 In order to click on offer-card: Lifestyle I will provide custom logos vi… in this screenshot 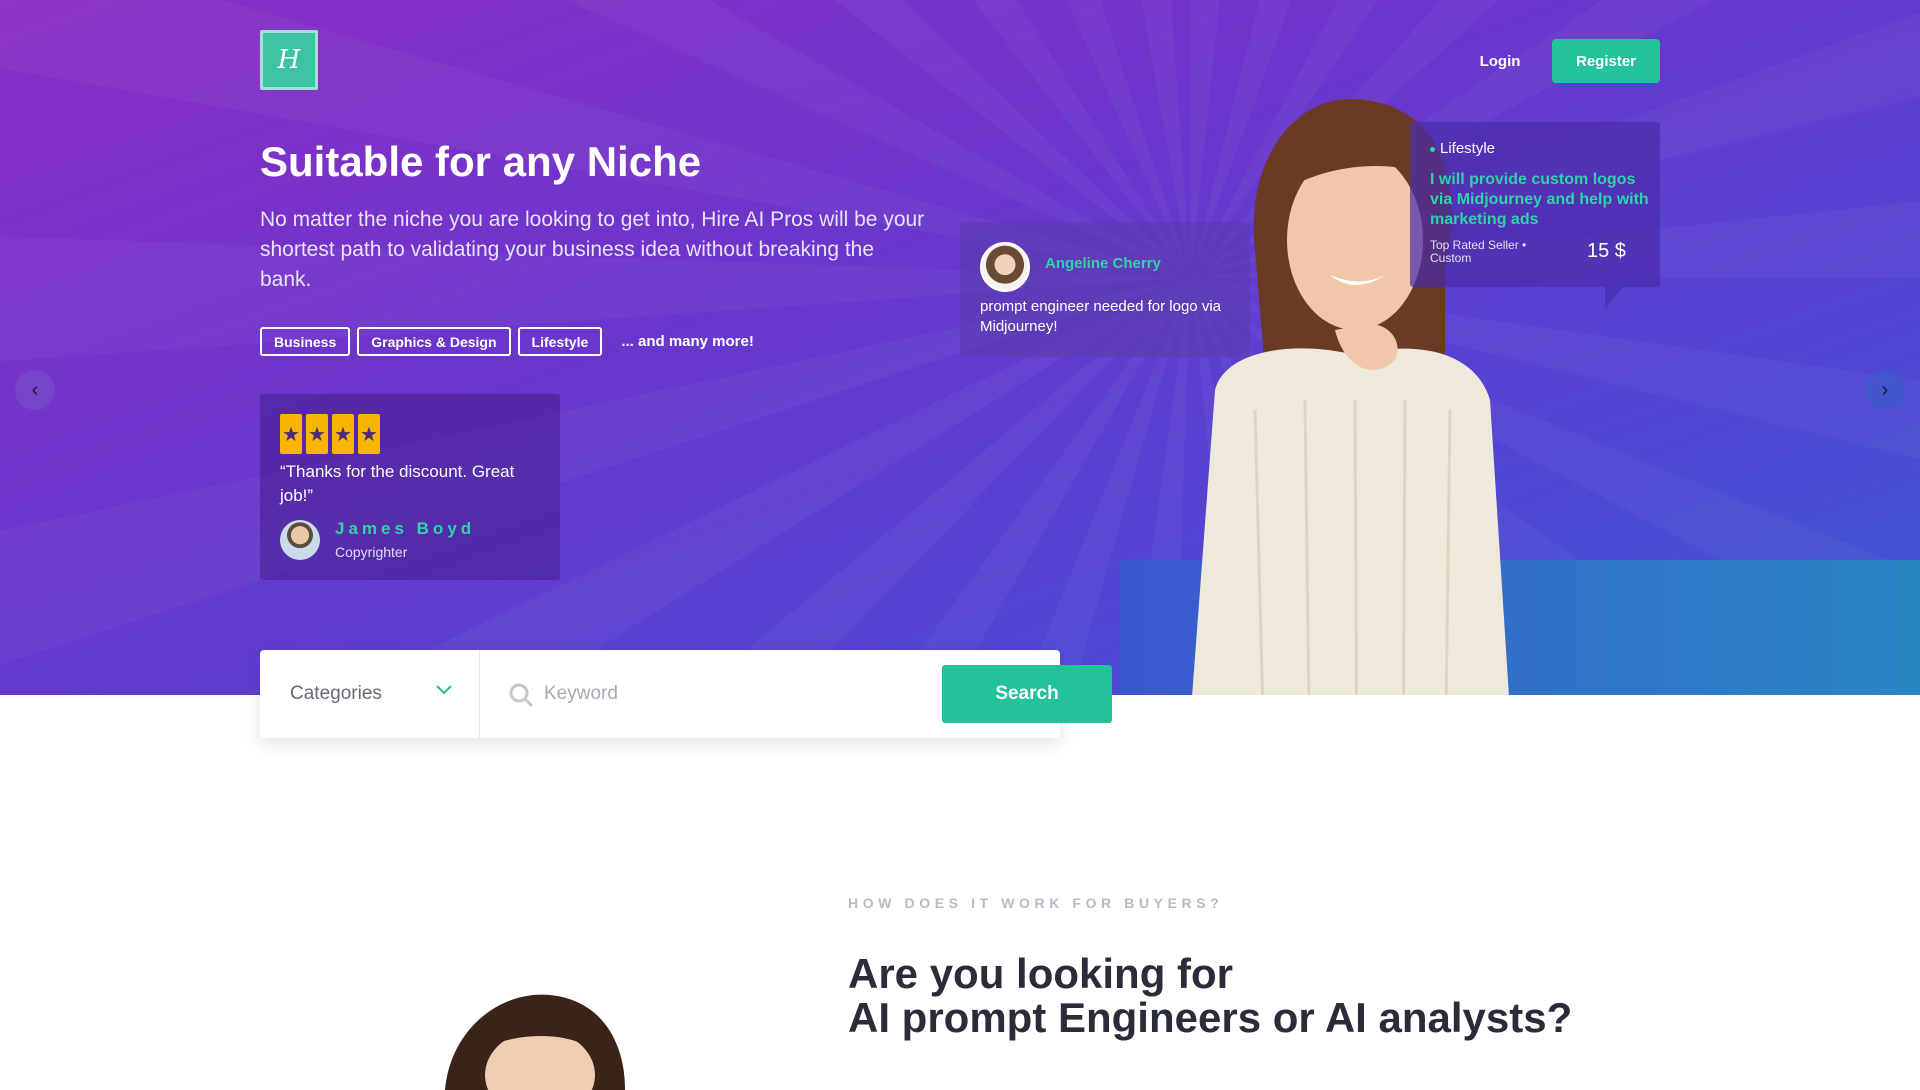, I will do `click(1535, 215)`.